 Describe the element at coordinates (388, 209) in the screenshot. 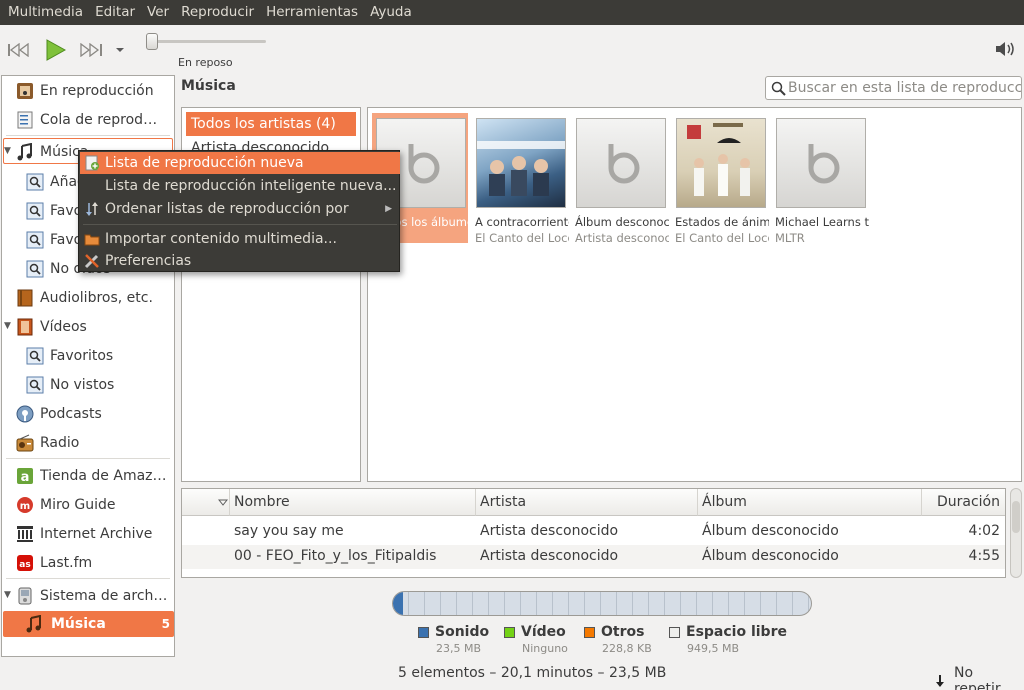

I see `submenu-arrow-icon: ▶` at that location.